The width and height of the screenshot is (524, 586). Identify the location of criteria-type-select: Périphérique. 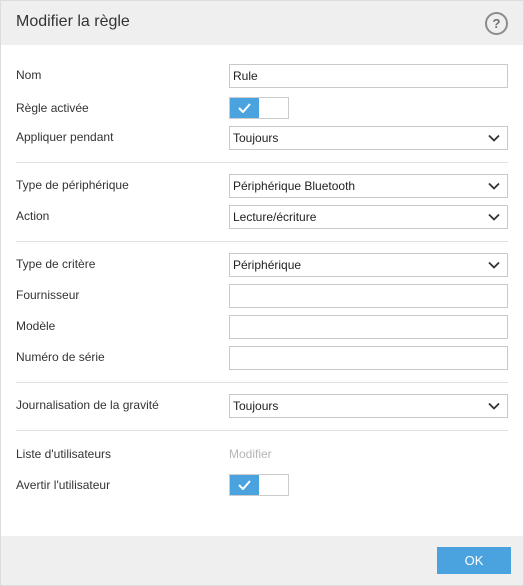
(368, 265).